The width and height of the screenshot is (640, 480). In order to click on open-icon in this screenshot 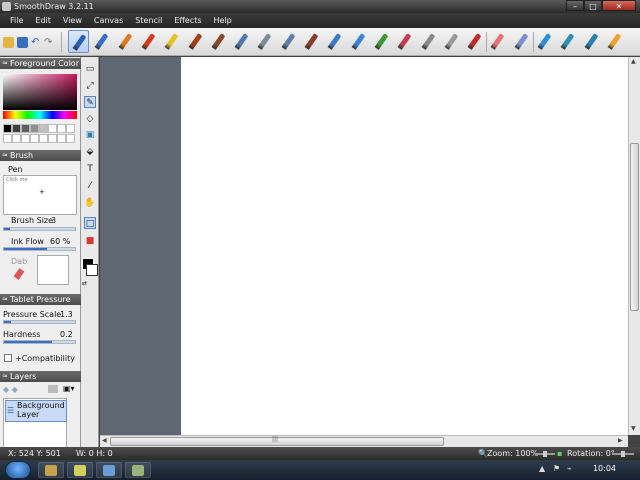, I will do `click(8, 42)`.